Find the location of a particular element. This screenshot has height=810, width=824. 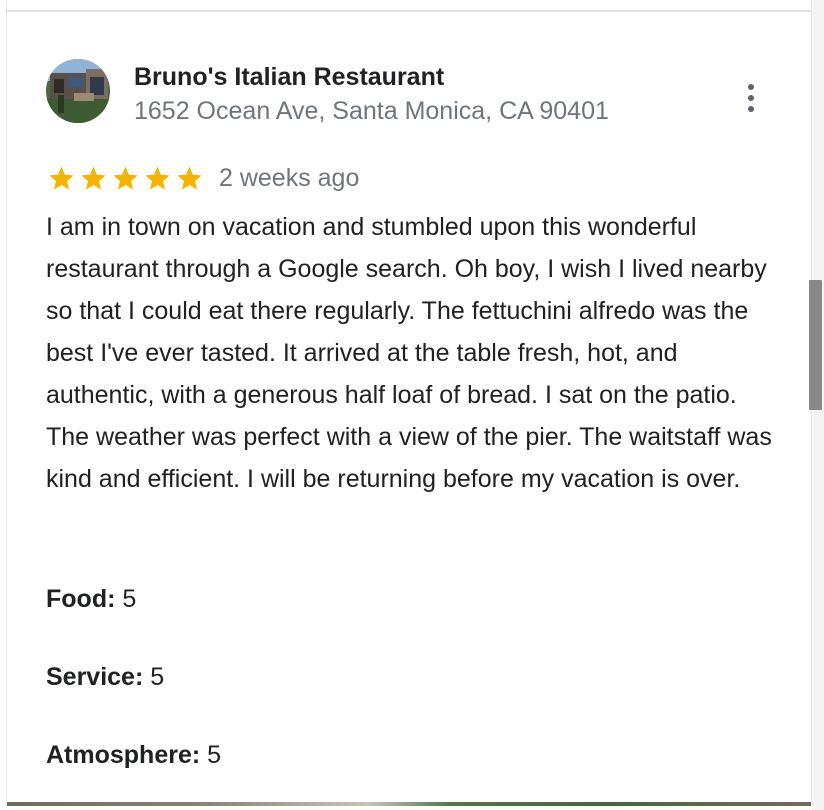

food-value: 5 is located at coordinates (129, 599).